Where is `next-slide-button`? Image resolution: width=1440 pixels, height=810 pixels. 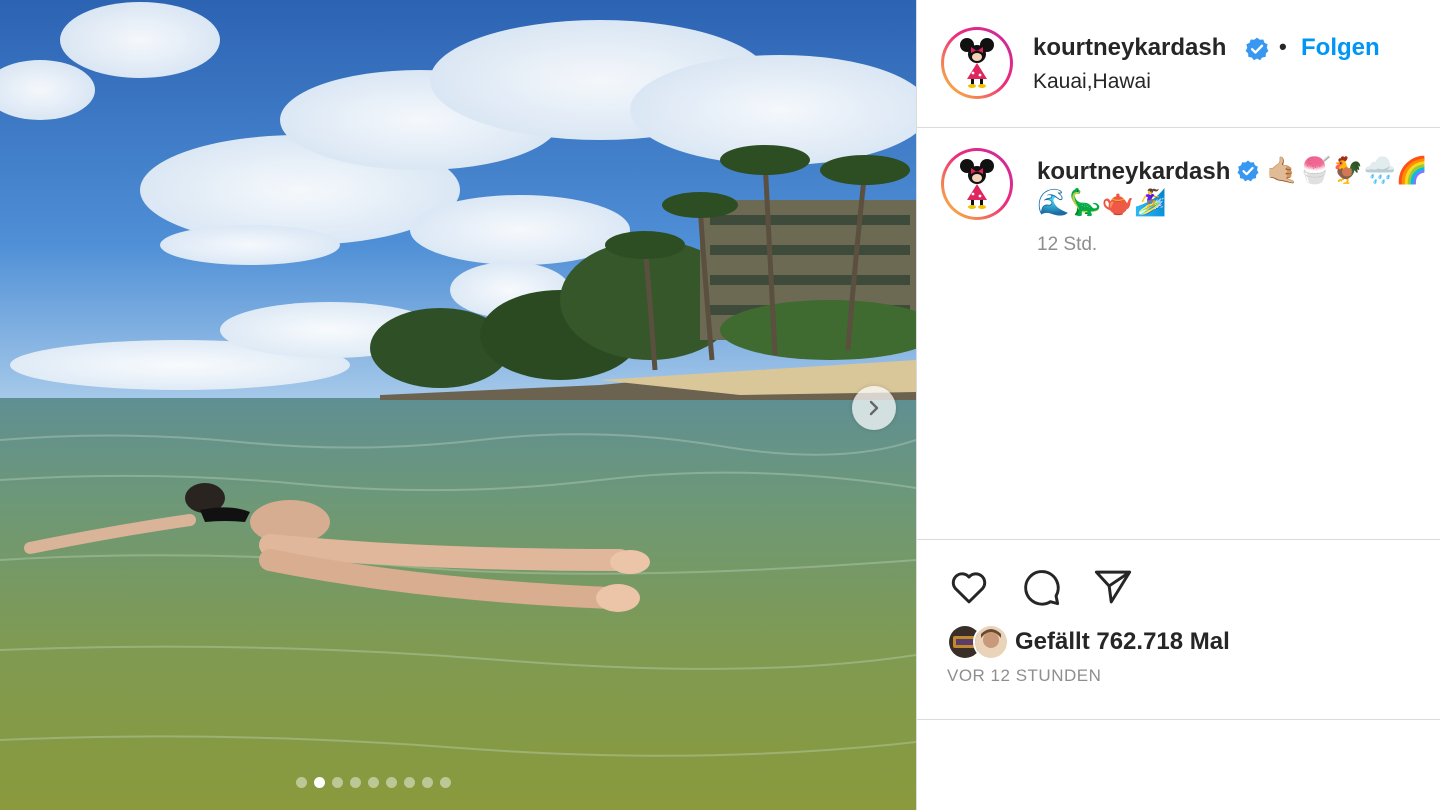 next-slide-button is located at coordinates (874, 408).